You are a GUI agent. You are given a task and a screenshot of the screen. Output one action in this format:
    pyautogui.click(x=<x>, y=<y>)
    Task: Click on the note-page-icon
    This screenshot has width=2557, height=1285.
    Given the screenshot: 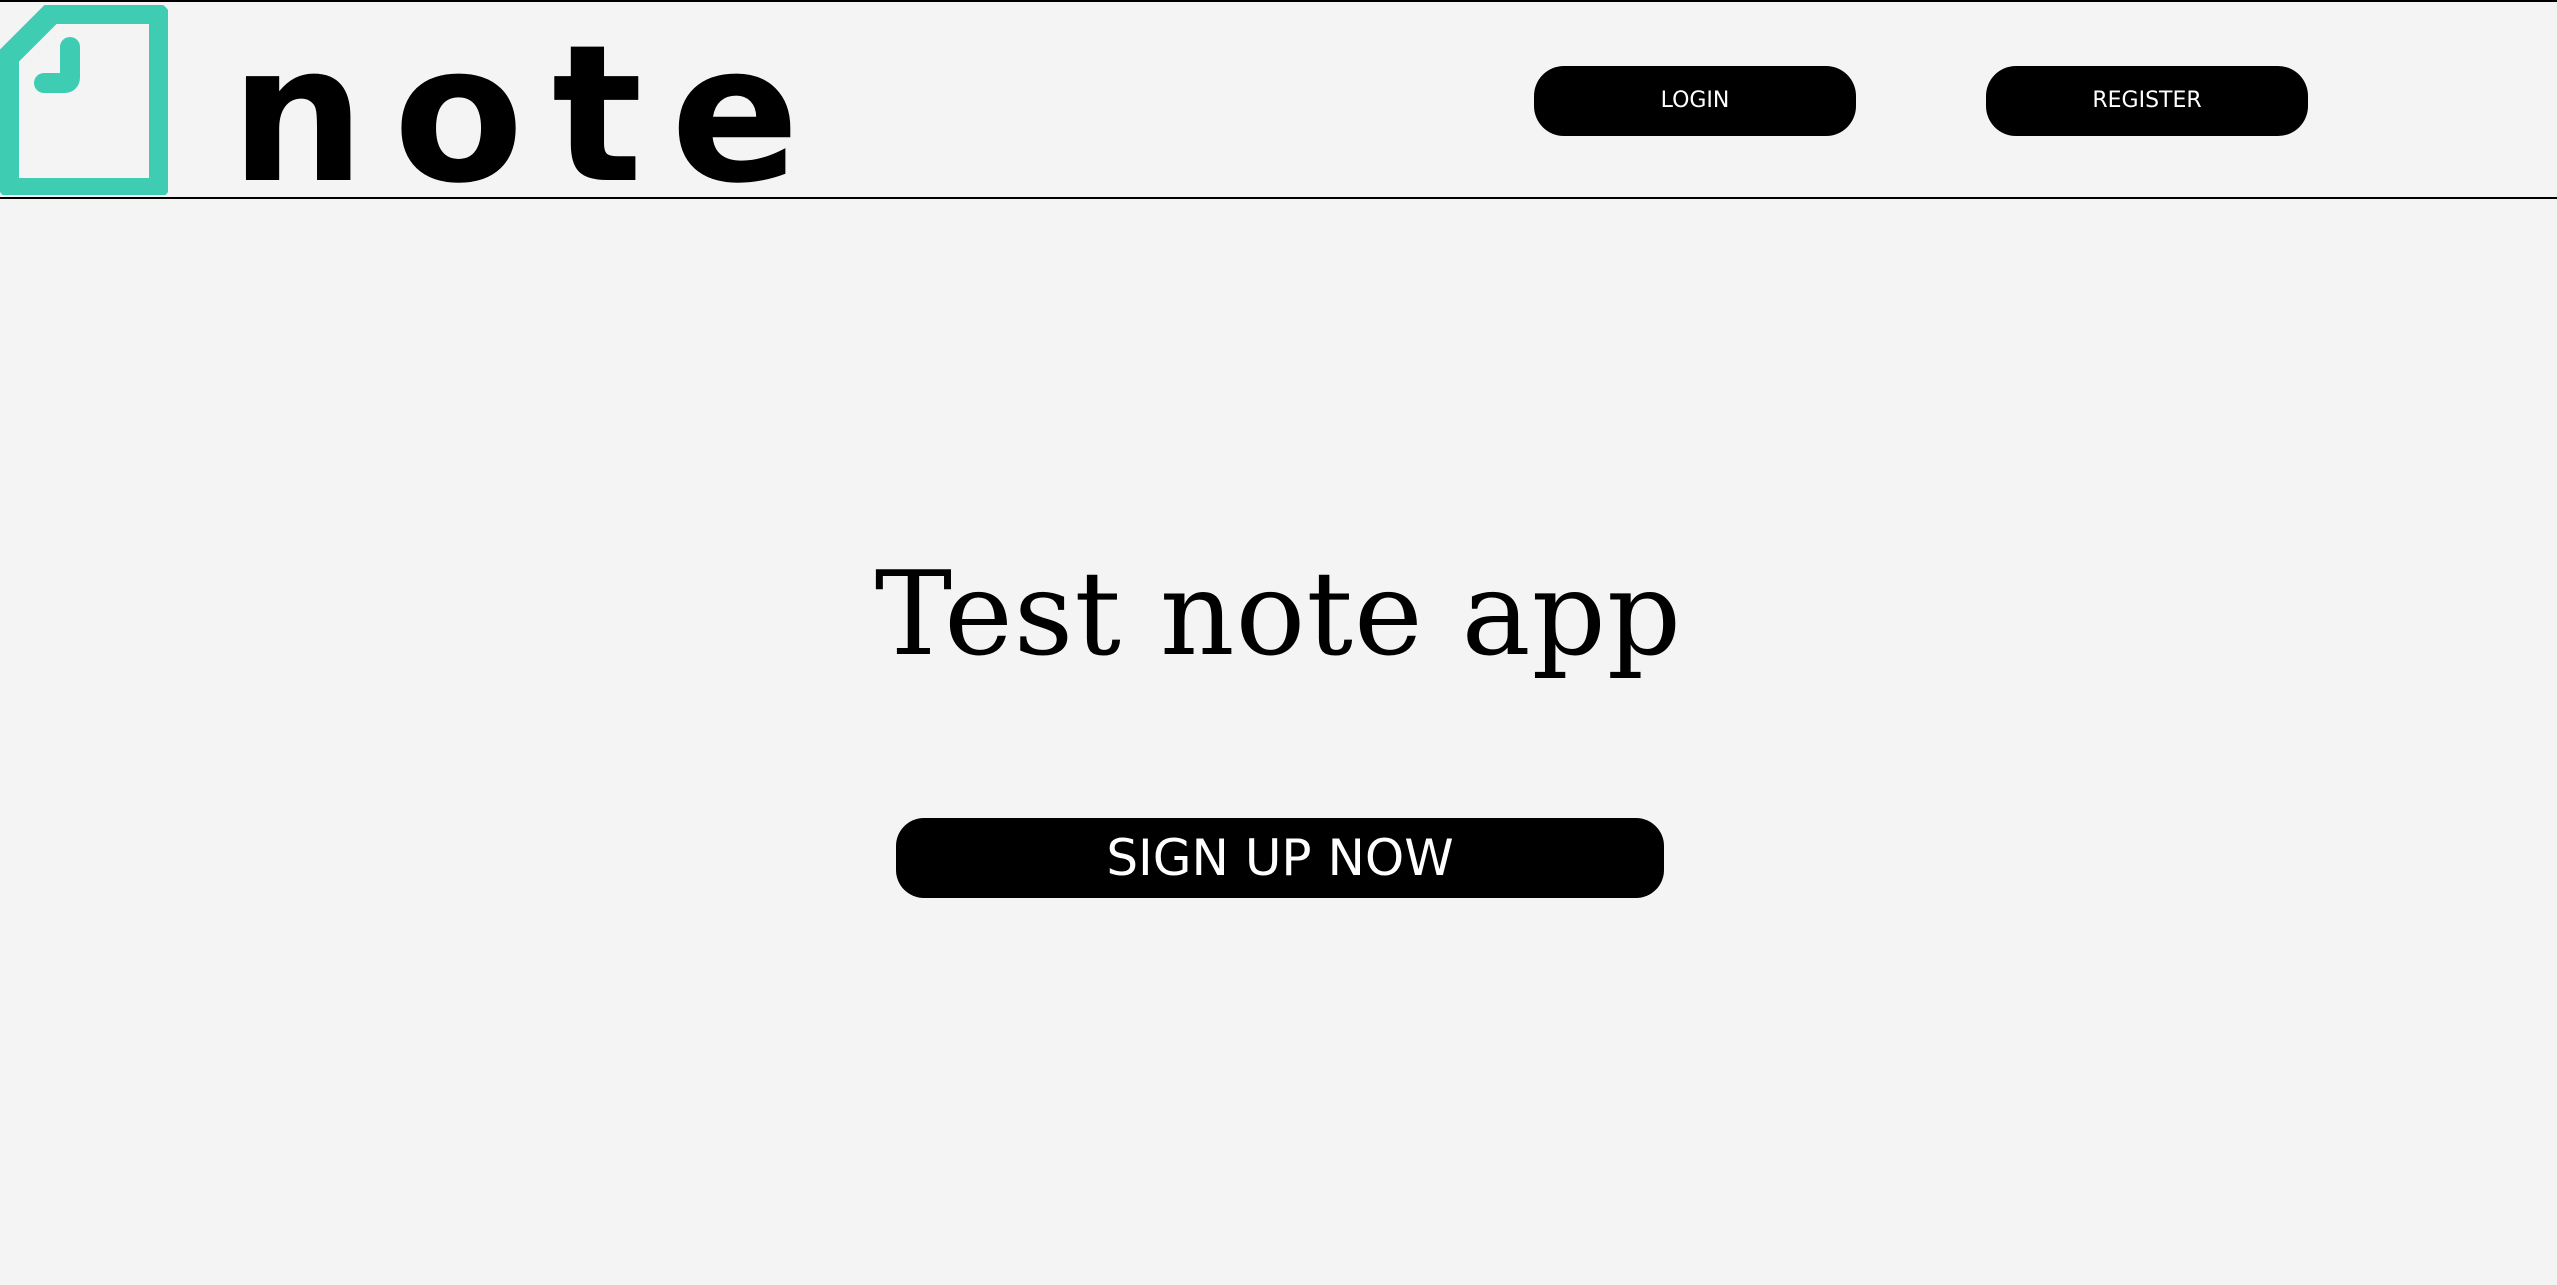 What is the action you would take?
    pyautogui.click(x=84, y=100)
    